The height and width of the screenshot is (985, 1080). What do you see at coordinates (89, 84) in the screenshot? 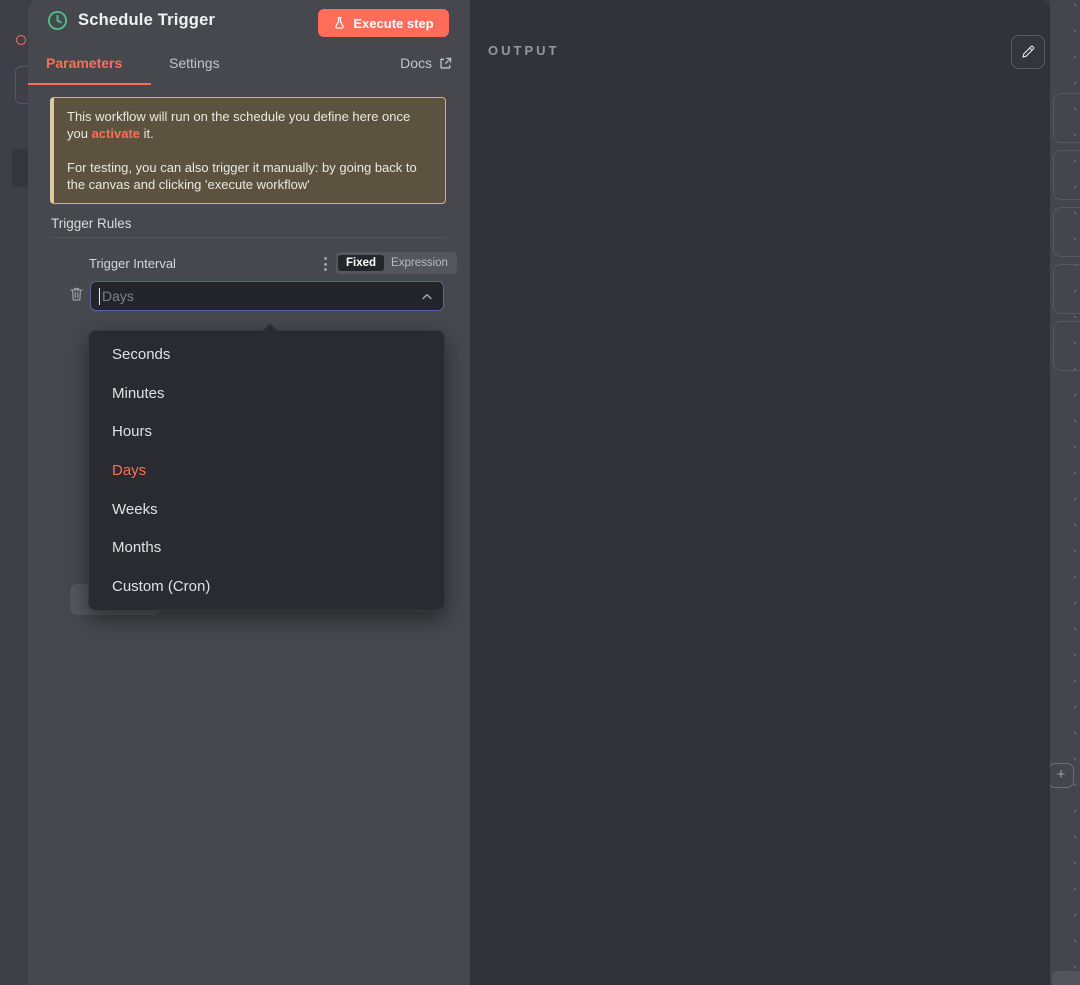
I see `active-tab-underline` at bounding box center [89, 84].